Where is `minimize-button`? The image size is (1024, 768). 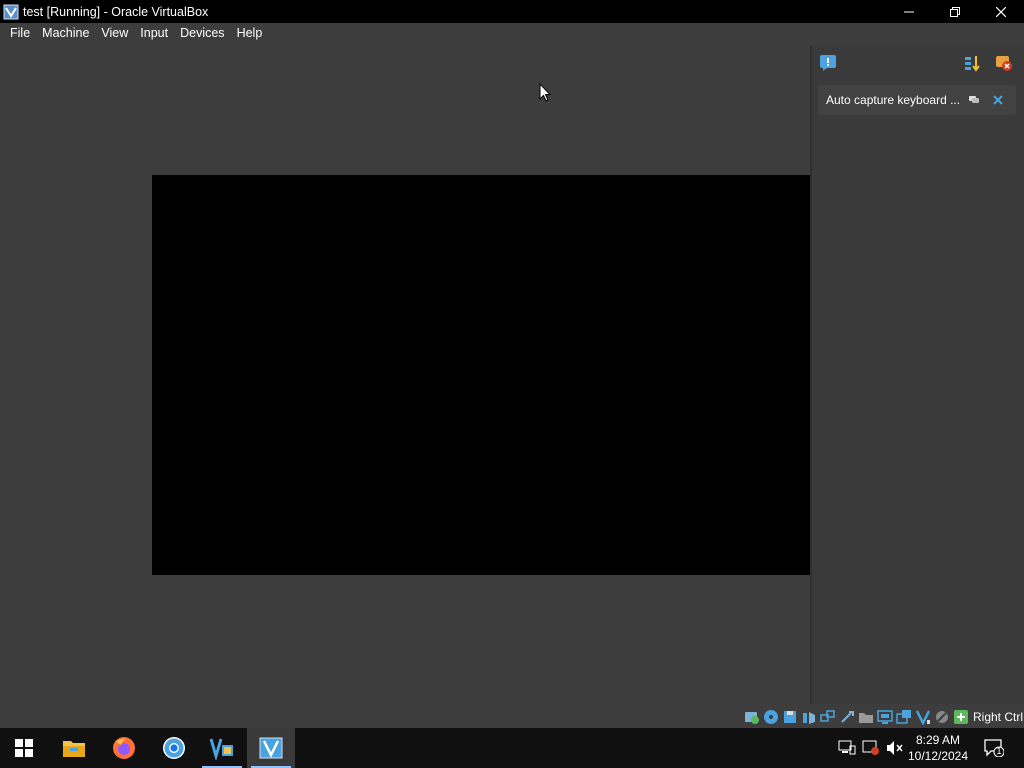
minimize-button is located at coordinates (909, 11).